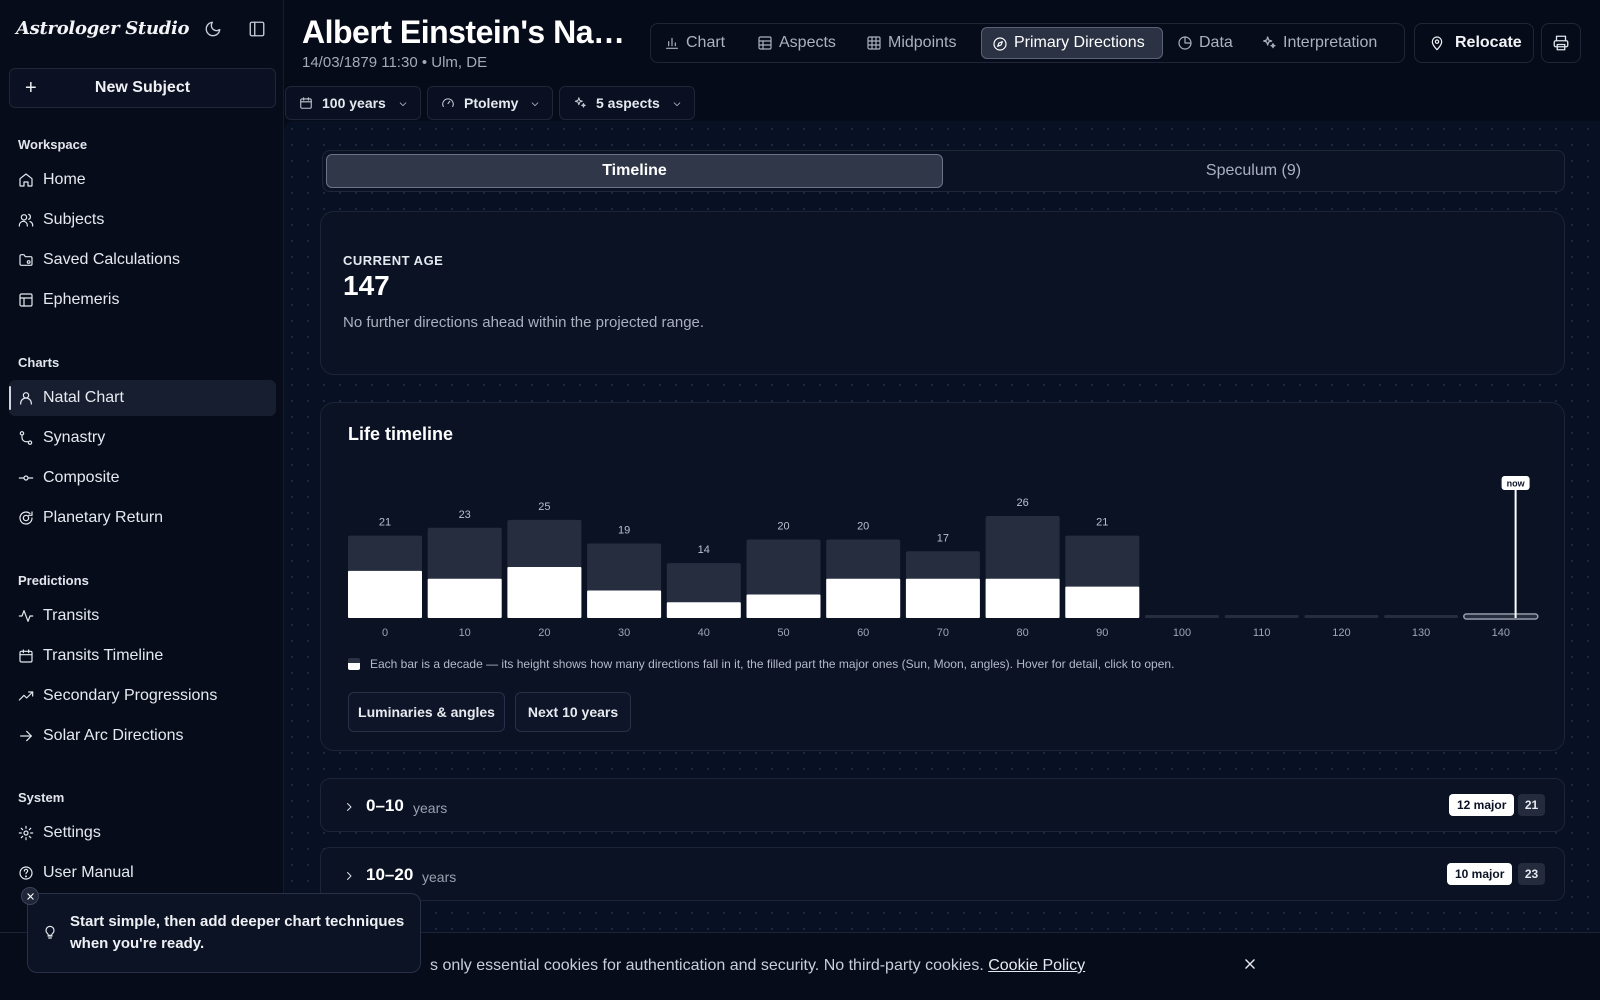 The height and width of the screenshot is (1000, 1600). What do you see at coordinates (26, 656) in the screenshot?
I see `calendar-icon` at bounding box center [26, 656].